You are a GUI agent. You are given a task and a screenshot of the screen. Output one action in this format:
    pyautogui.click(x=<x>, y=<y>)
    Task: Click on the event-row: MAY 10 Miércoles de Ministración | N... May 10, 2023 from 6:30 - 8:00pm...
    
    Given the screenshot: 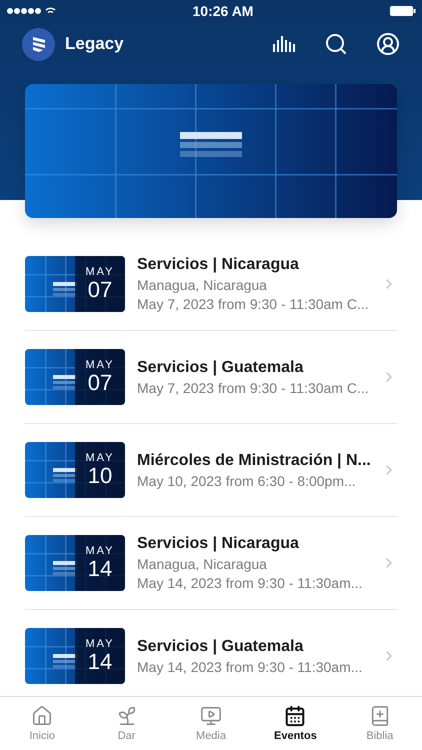 What is the action you would take?
    pyautogui.click(x=211, y=470)
    